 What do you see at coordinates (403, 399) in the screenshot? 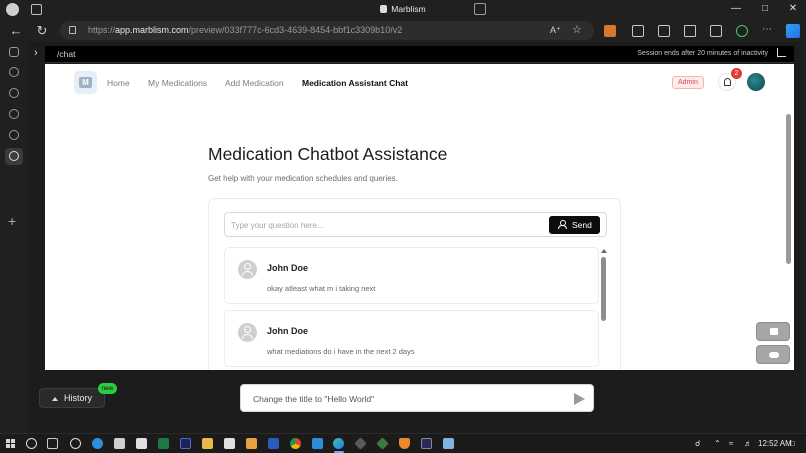
I see `prompt-input` at bounding box center [403, 399].